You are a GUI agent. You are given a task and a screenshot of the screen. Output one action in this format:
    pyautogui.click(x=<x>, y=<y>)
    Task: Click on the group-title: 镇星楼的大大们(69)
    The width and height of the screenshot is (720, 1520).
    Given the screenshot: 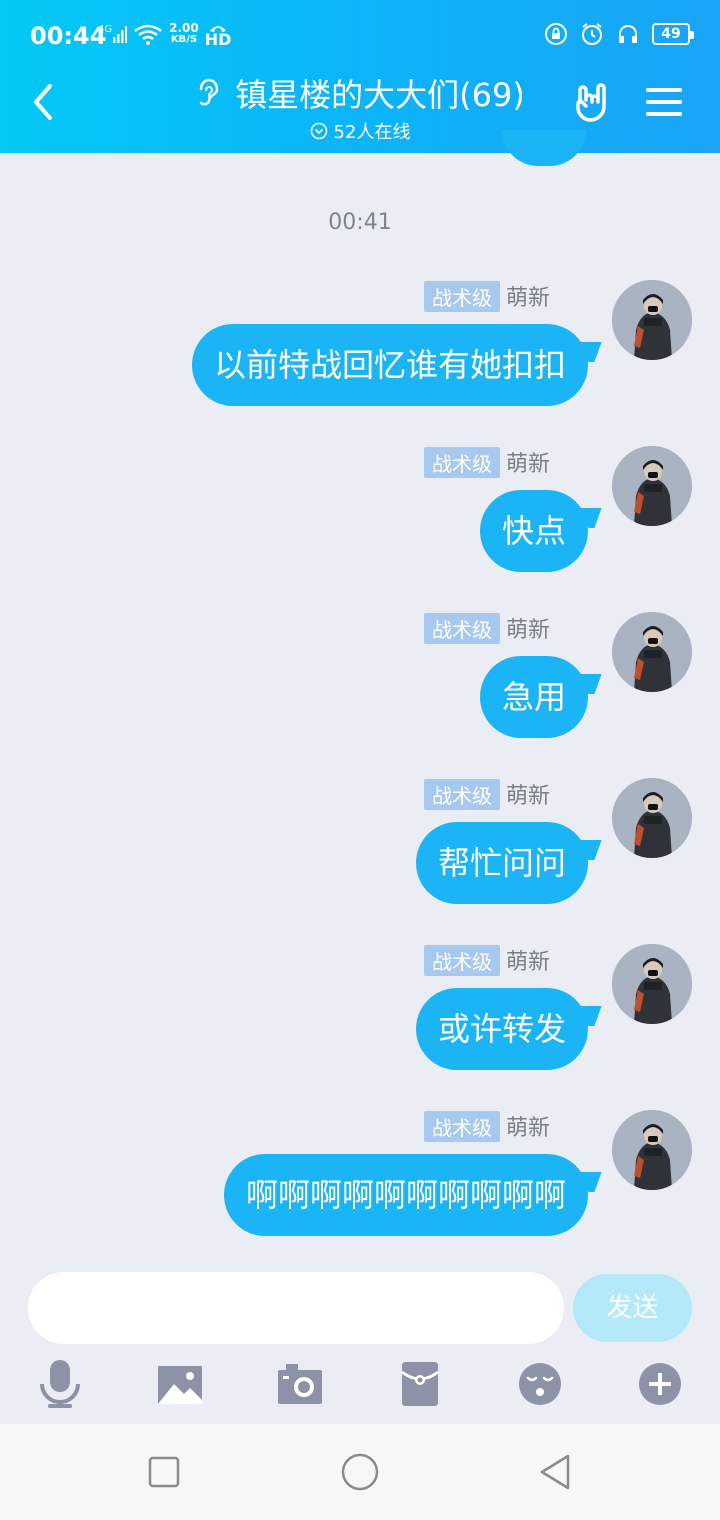 What is the action you would take?
    pyautogui.click(x=360, y=93)
    